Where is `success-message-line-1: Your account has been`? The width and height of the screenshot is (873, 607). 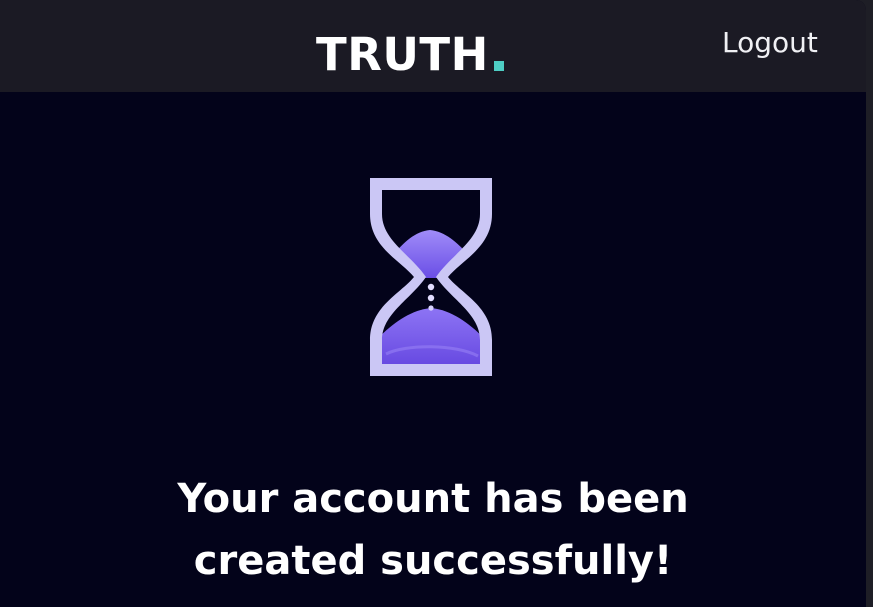
success-message-line-1: Your account has been is located at coordinates (433, 499).